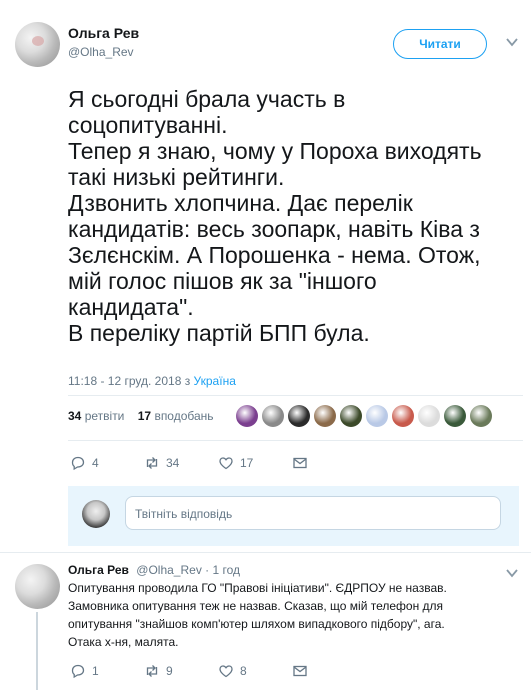 This screenshot has width=531, height=690. What do you see at coordinates (107, 671) in the screenshot?
I see `reply-button: 1` at bounding box center [107, 671].